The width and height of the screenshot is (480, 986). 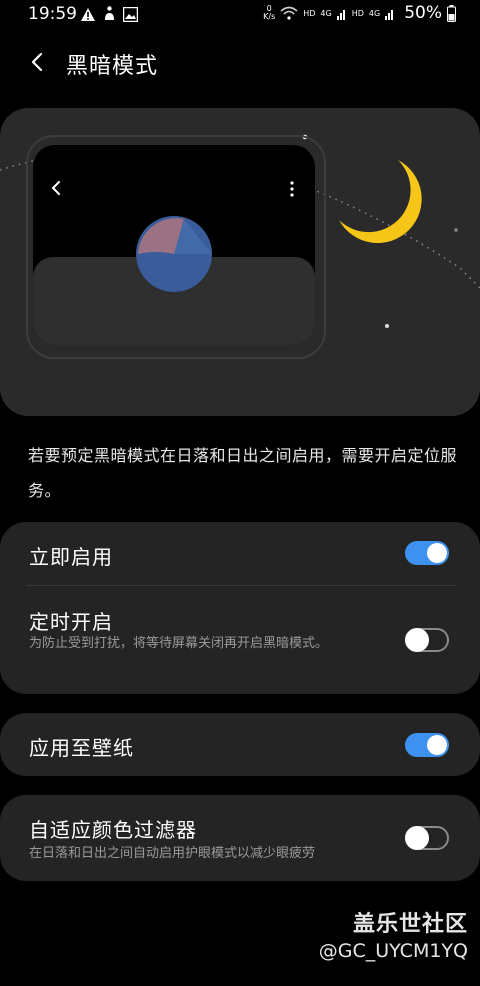 I want to click on scheduled-toggle, so click(x=427, y=640).